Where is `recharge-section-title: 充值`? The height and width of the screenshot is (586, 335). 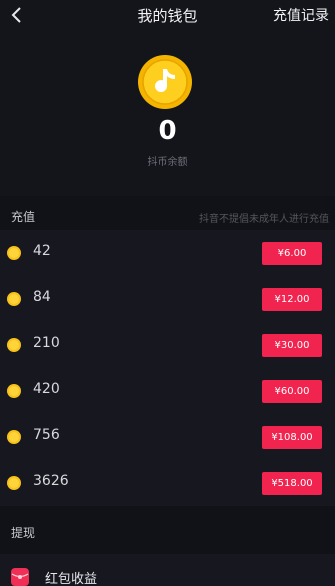 recharge-section-title: 充值 is located at coordinates (23, 217).